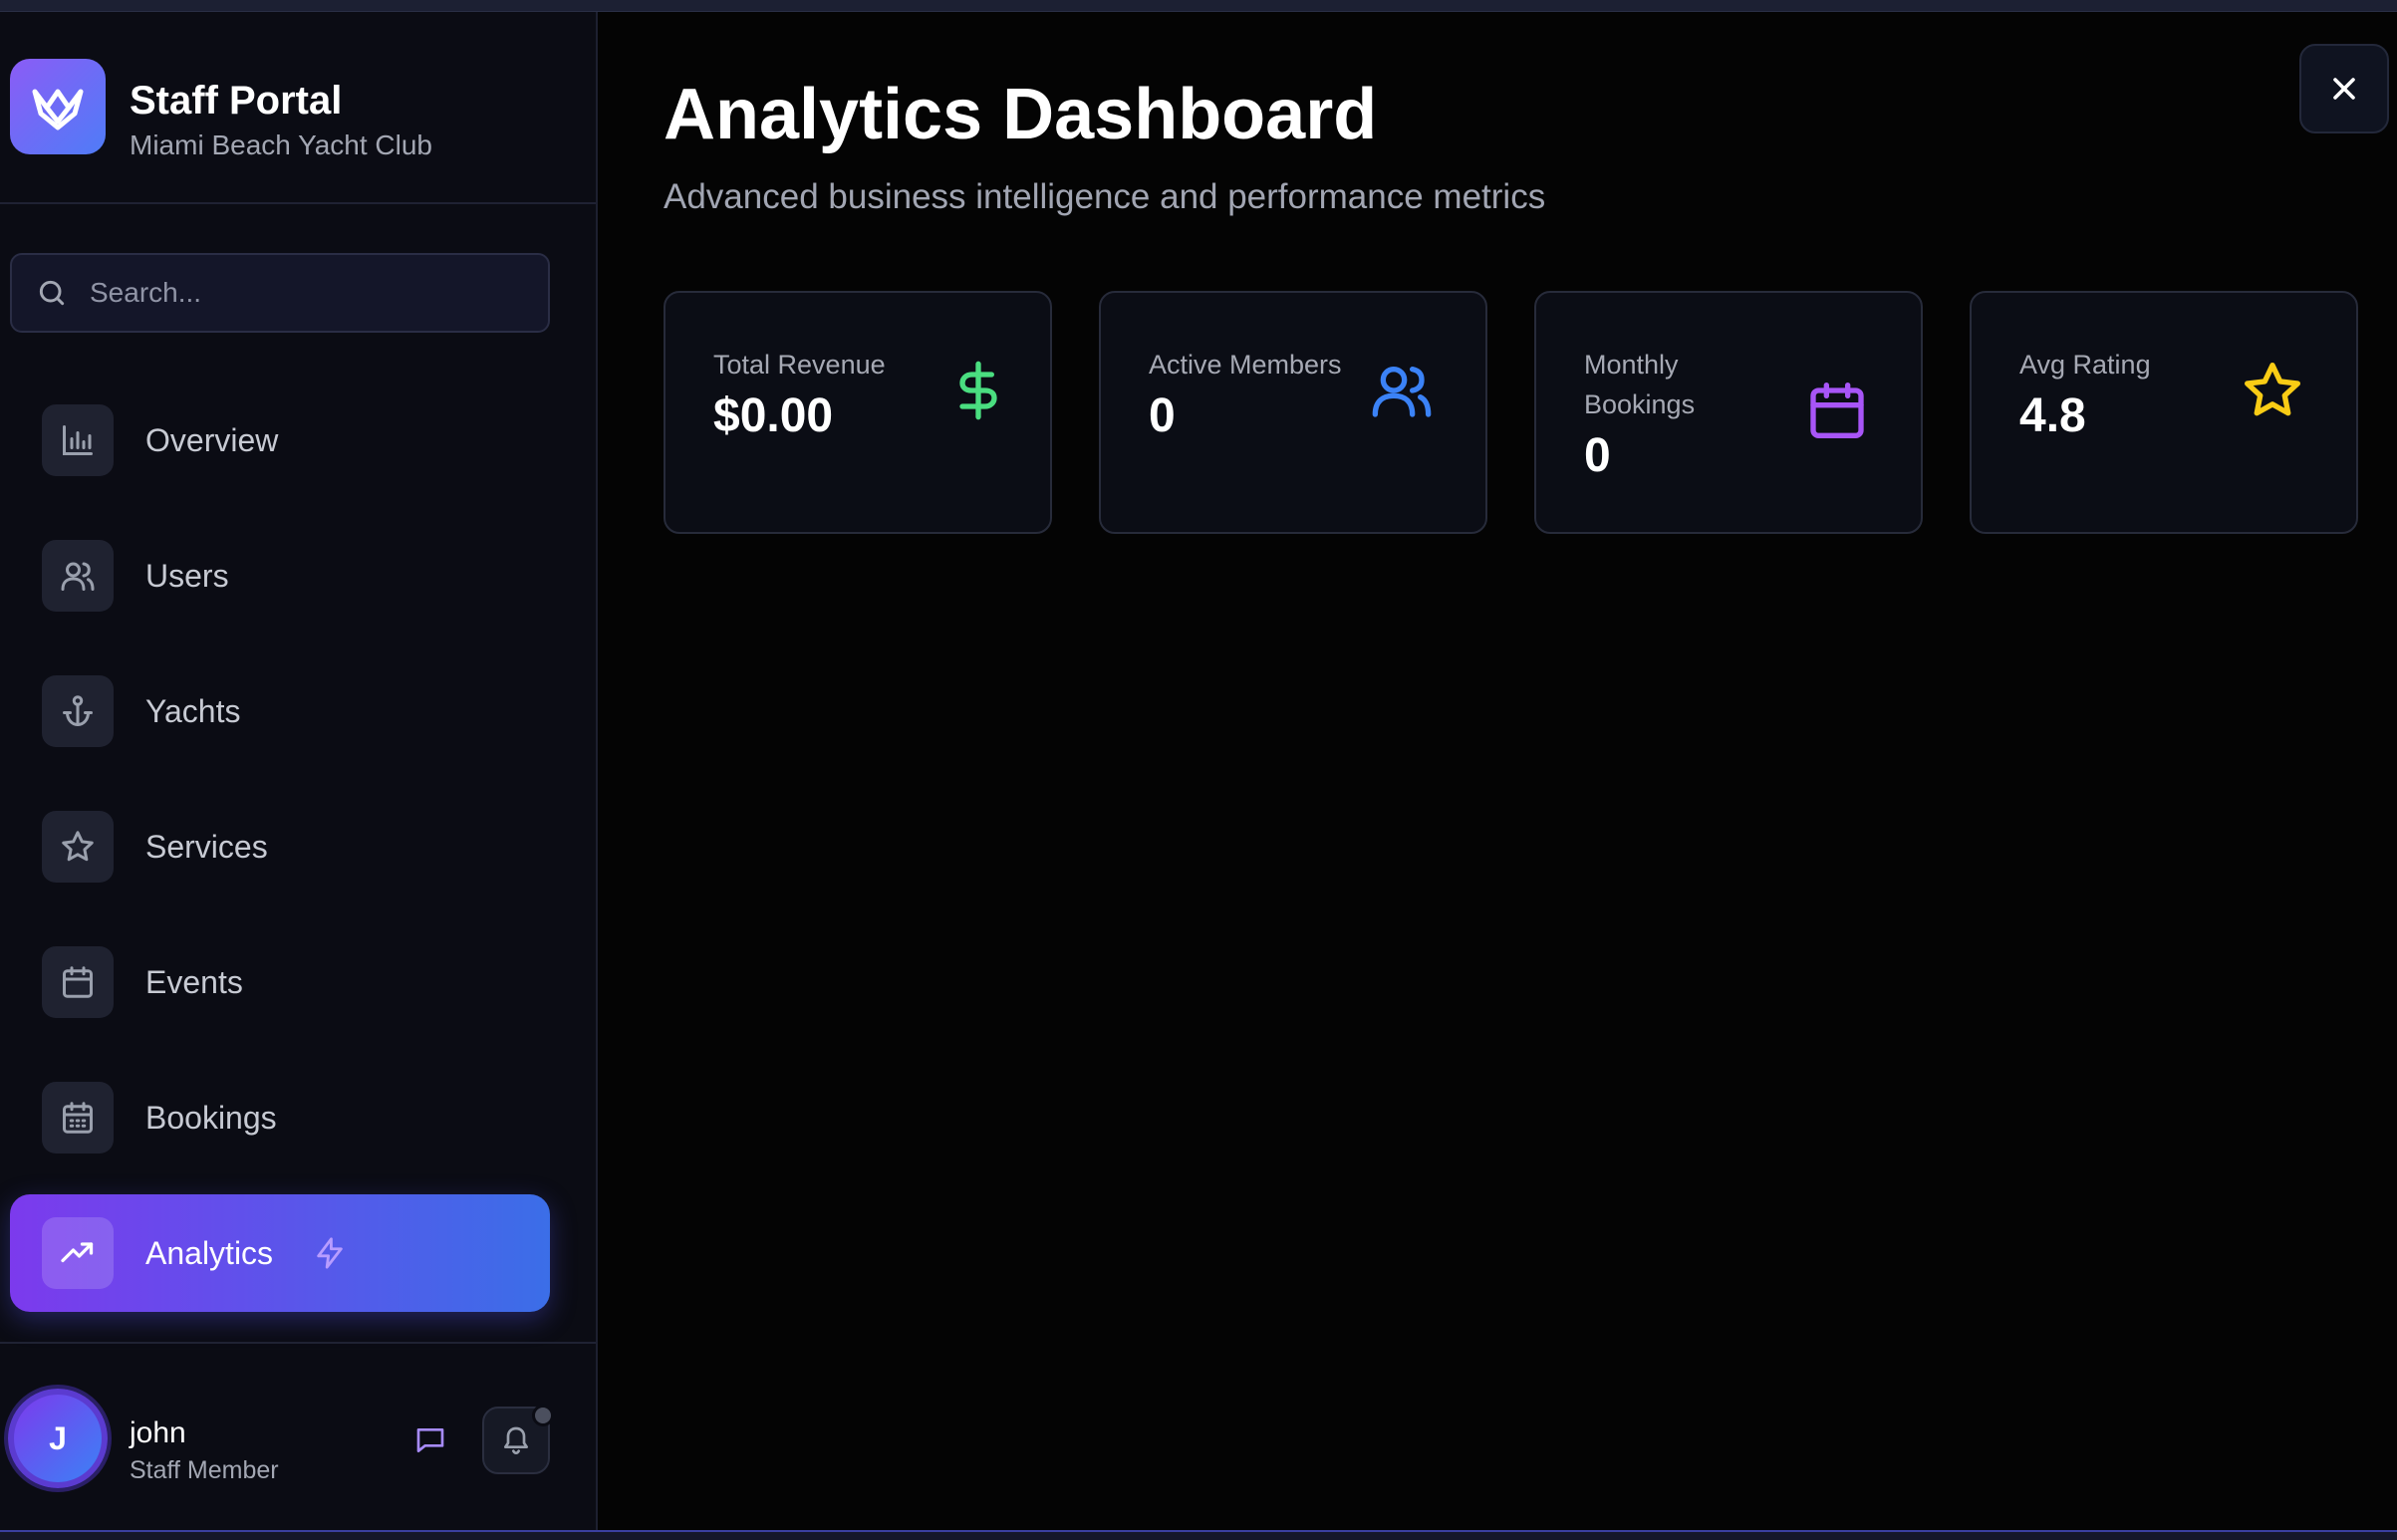  What do you see at coordinates (158, 1432) in the screenshot?
I see `user-name: john` at bounding box center [158, 1432].